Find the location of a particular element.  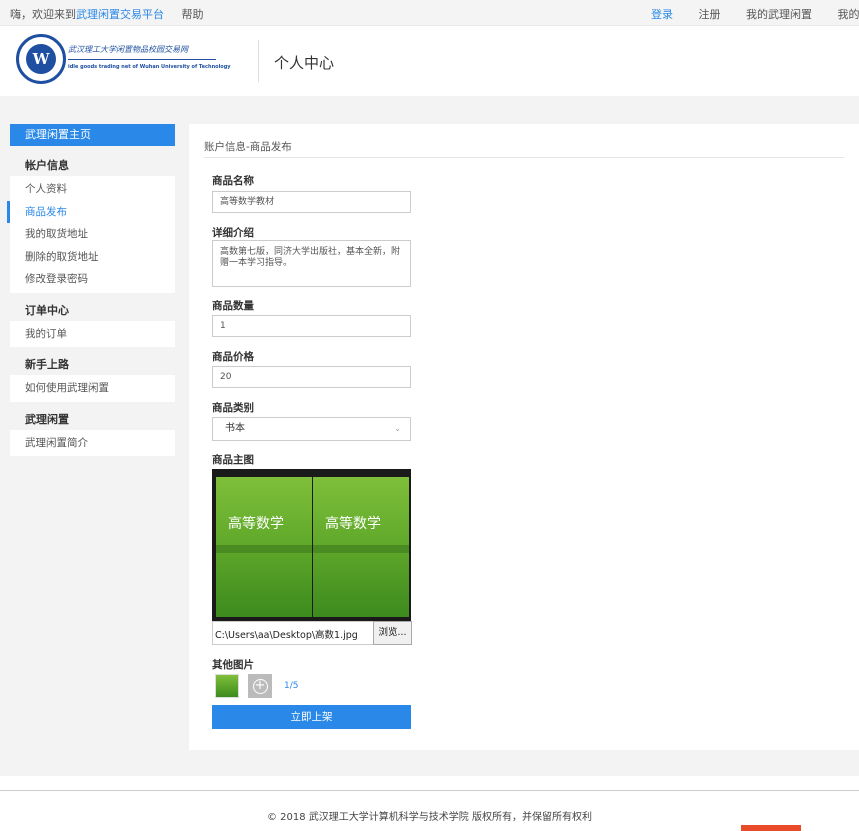

detail-textarea: 高数第七版，同济大学出版社，基本全新，附赠一本学习指导。 is located at coordinates (311, 263).